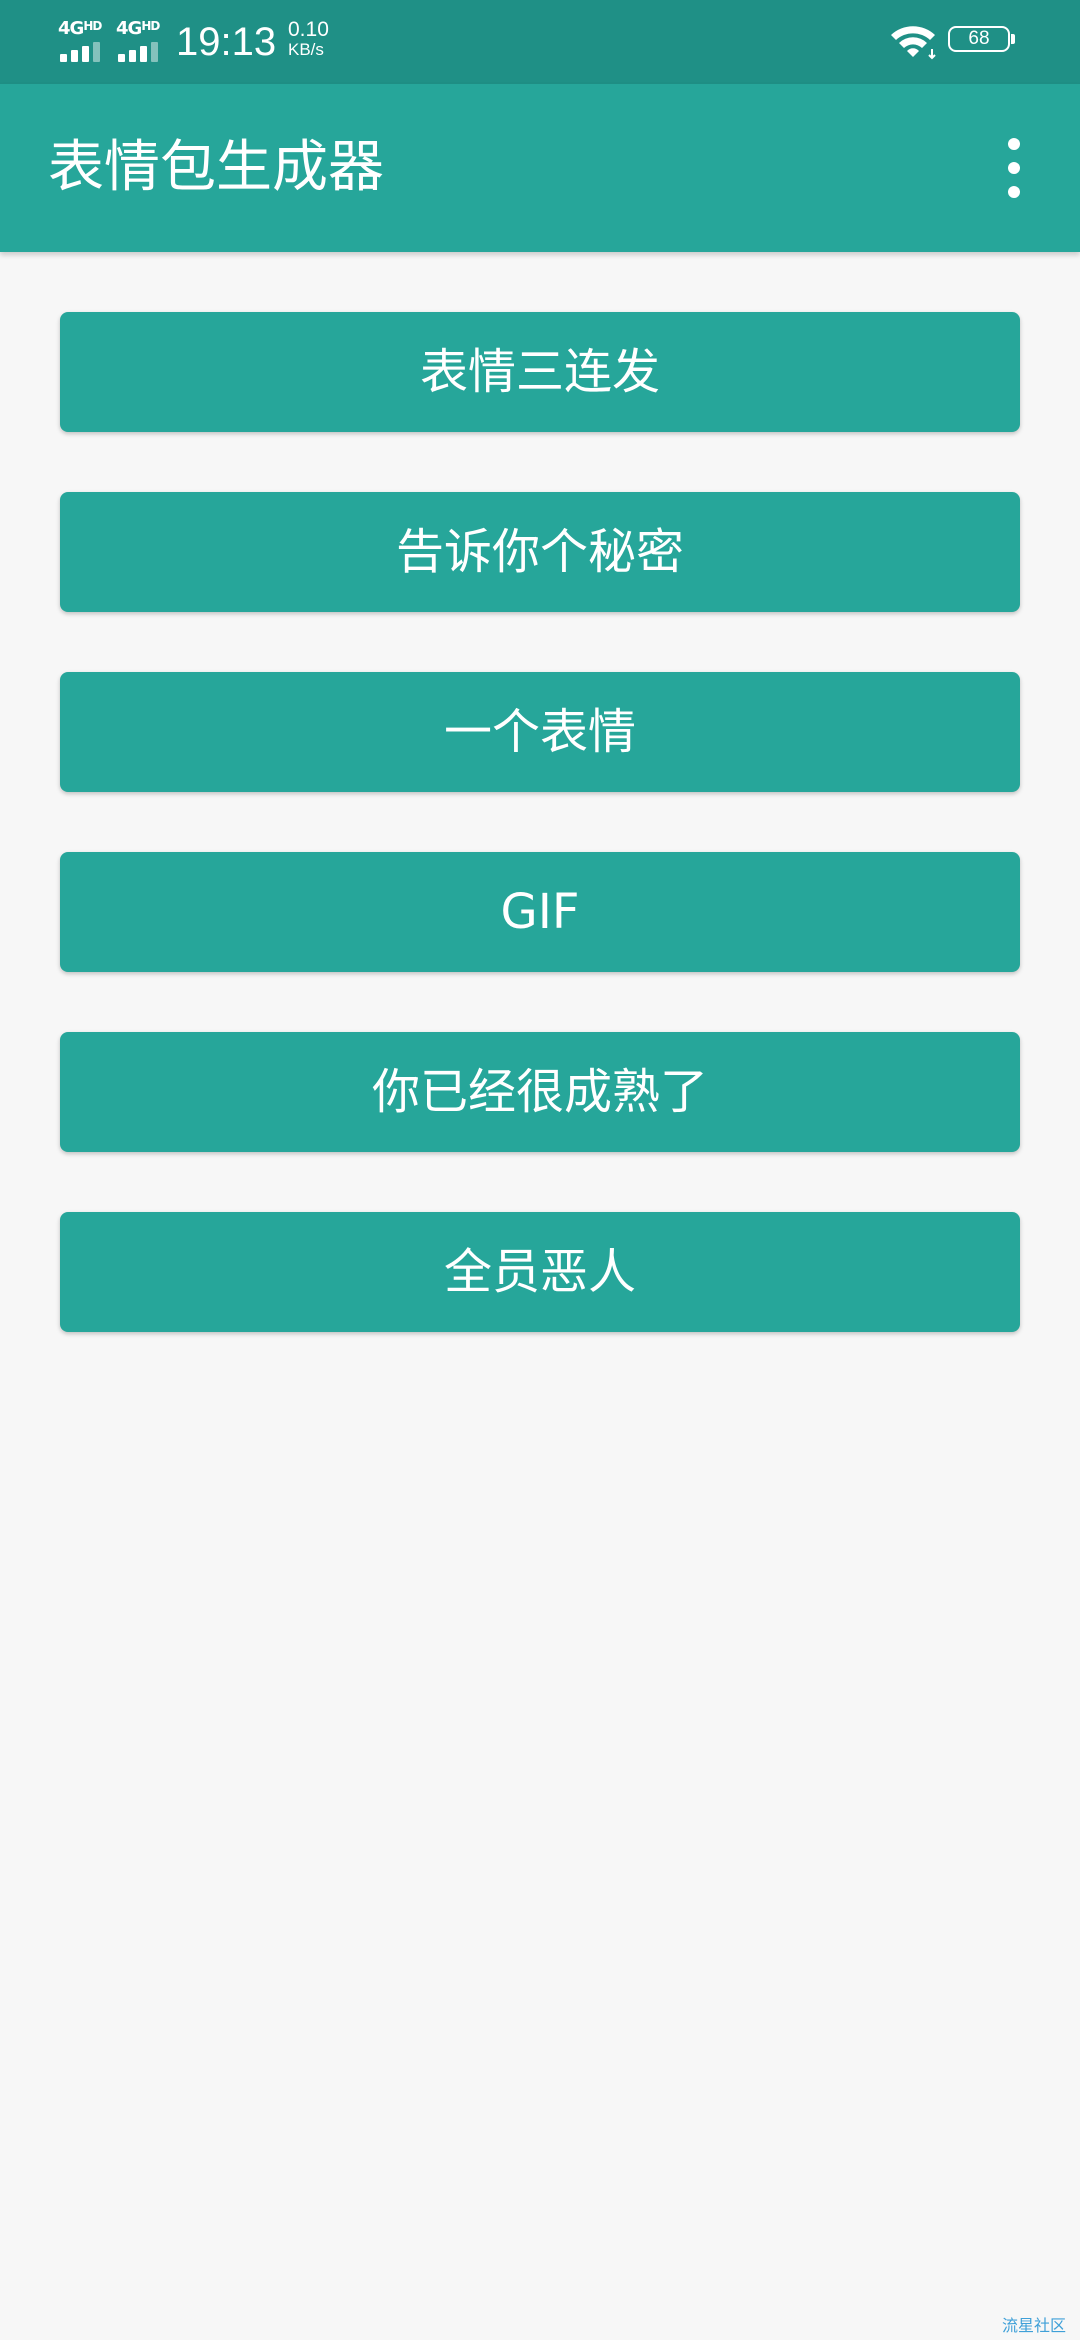 This screenshot has width=1080, height=2340. I want to click on single-emoji-button: 一个表情, so click(540, 732).